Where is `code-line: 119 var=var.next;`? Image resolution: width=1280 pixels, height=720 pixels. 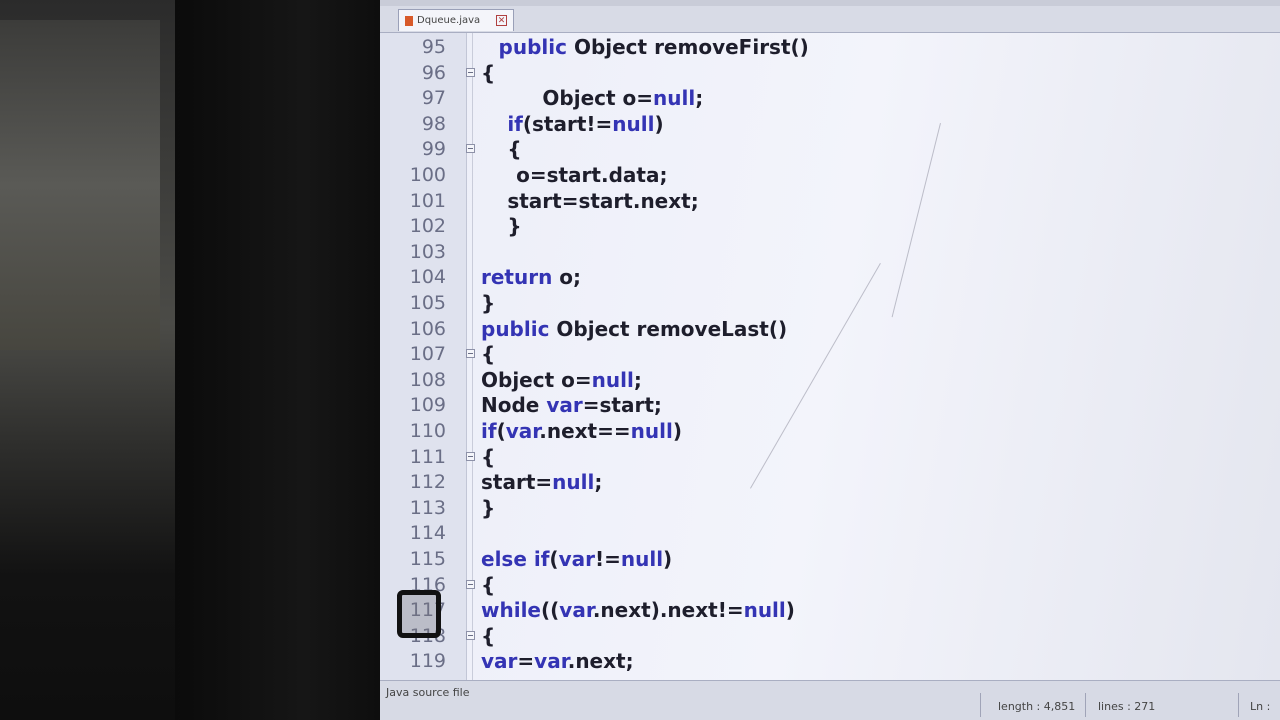 code-line: 119 var=var.next; is located at coordinates (830, 661).